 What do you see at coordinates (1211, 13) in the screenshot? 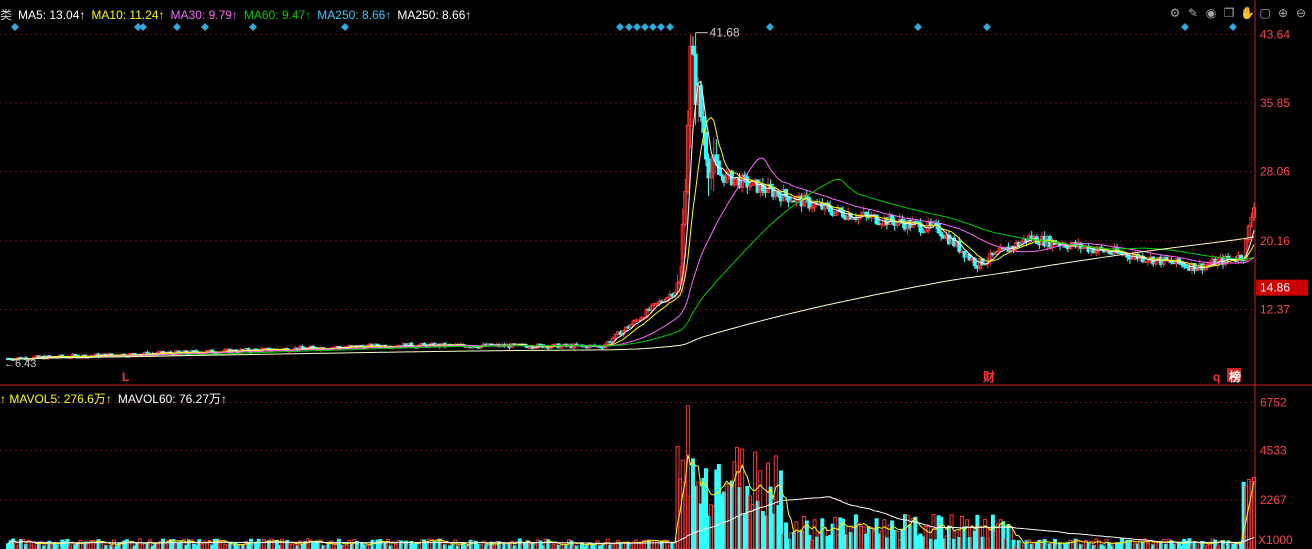
I see `eye-icon: ◉` at bounding box center [1211, 13].